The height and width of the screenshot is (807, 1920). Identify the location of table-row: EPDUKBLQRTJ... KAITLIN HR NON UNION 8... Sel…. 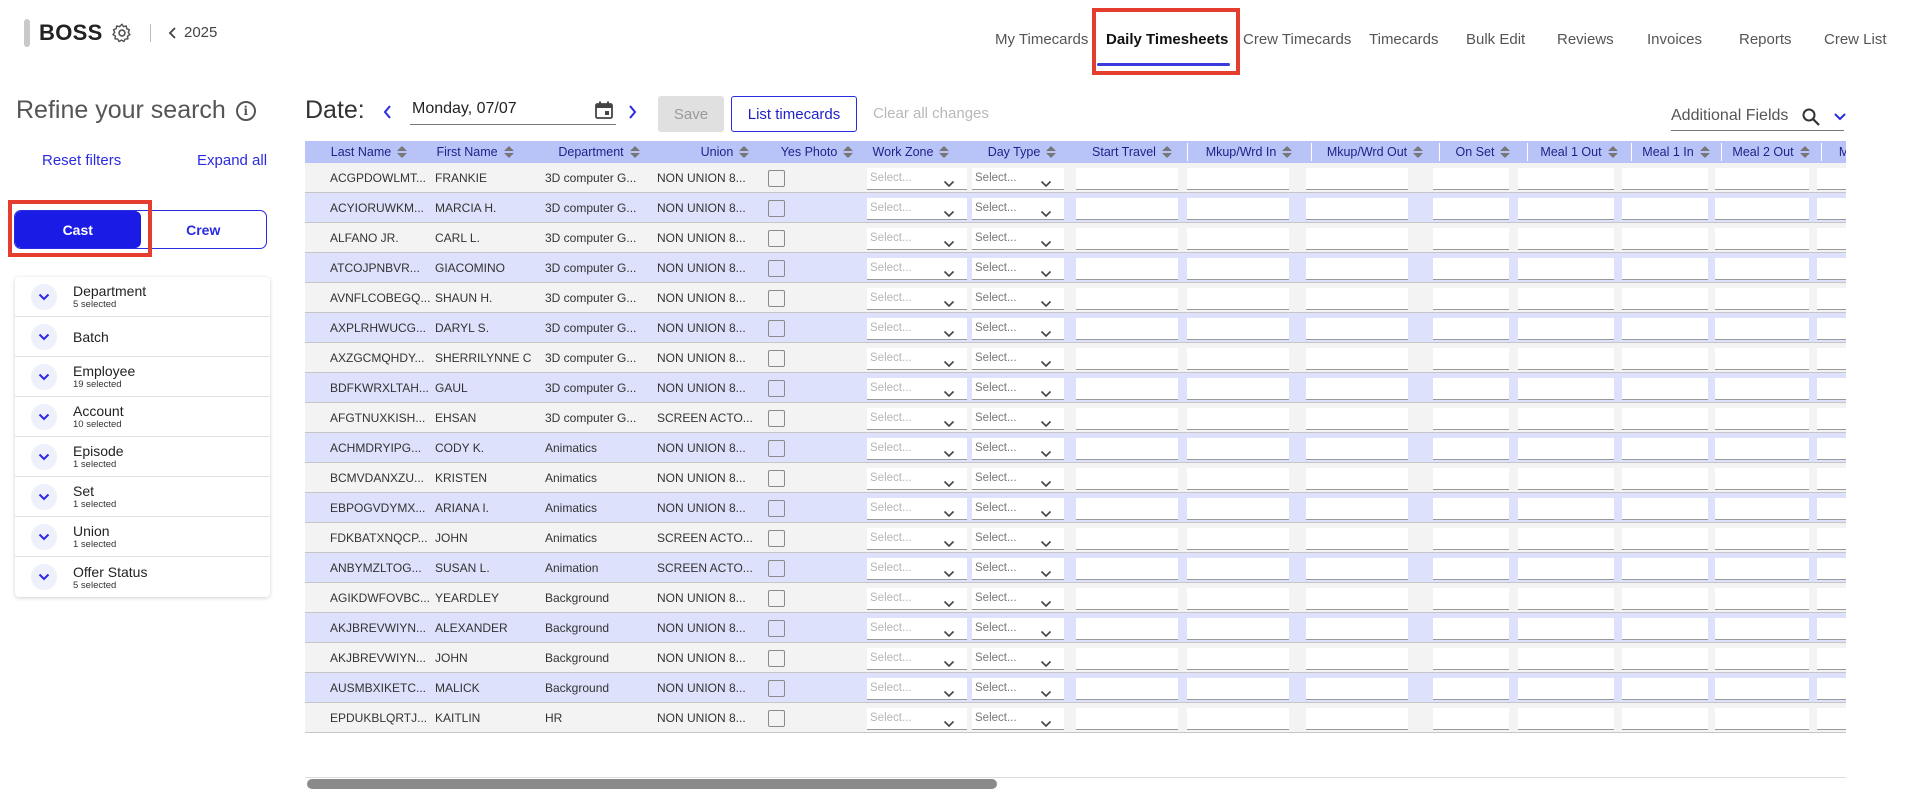
(1075, 718).